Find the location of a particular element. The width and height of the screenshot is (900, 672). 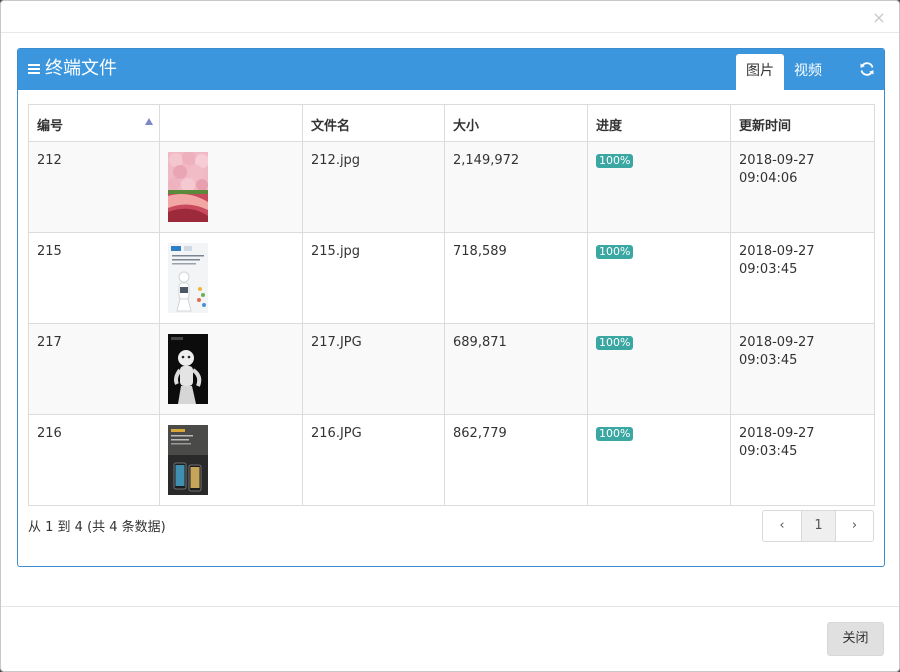

col-header-filename: 文件名 is located at coordinates (373, 123).